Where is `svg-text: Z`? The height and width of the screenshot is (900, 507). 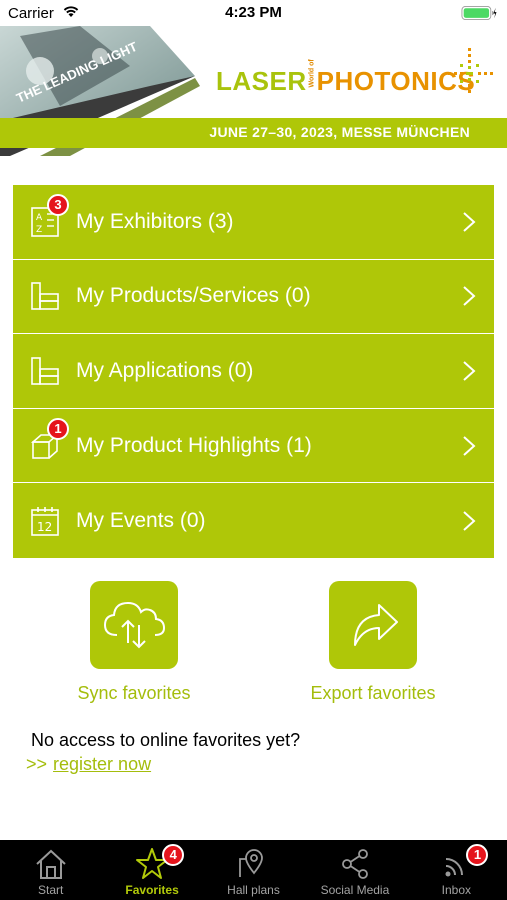 svg-text: Z is located at coordinates (39, 230).